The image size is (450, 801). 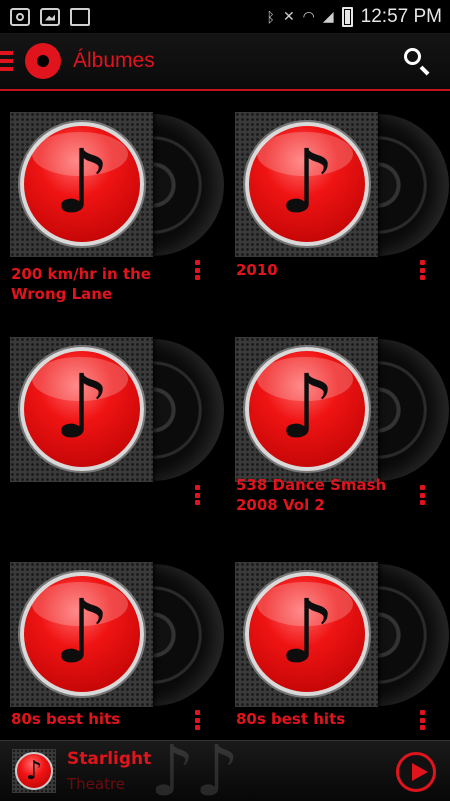 I want to click on briefcase-icon, so click(x=80, y=16).